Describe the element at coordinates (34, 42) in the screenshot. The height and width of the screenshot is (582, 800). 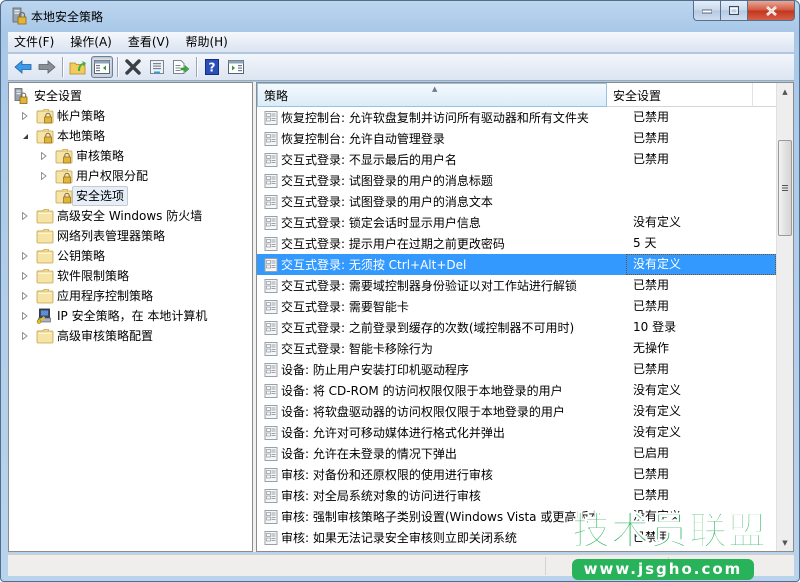
I see `menu-file: 文件(F)` at that location.